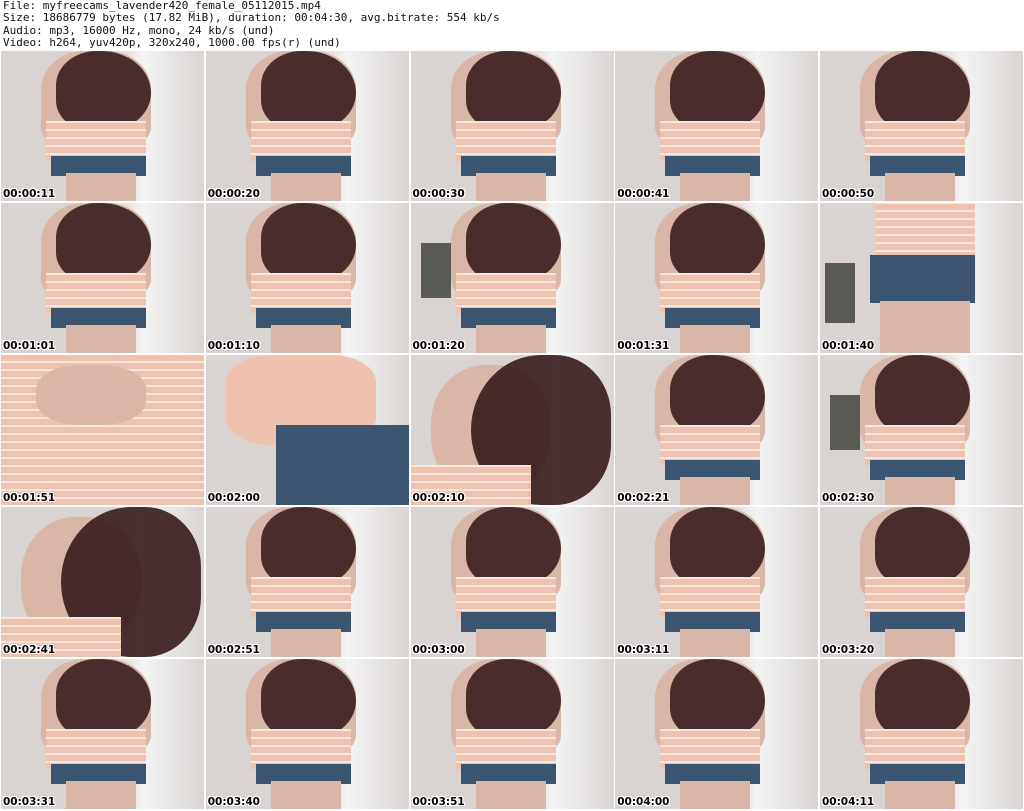 This screenshot has width=1024, height=811. I want to click on timestamp-label: 00:01:31, so click(643, 346).